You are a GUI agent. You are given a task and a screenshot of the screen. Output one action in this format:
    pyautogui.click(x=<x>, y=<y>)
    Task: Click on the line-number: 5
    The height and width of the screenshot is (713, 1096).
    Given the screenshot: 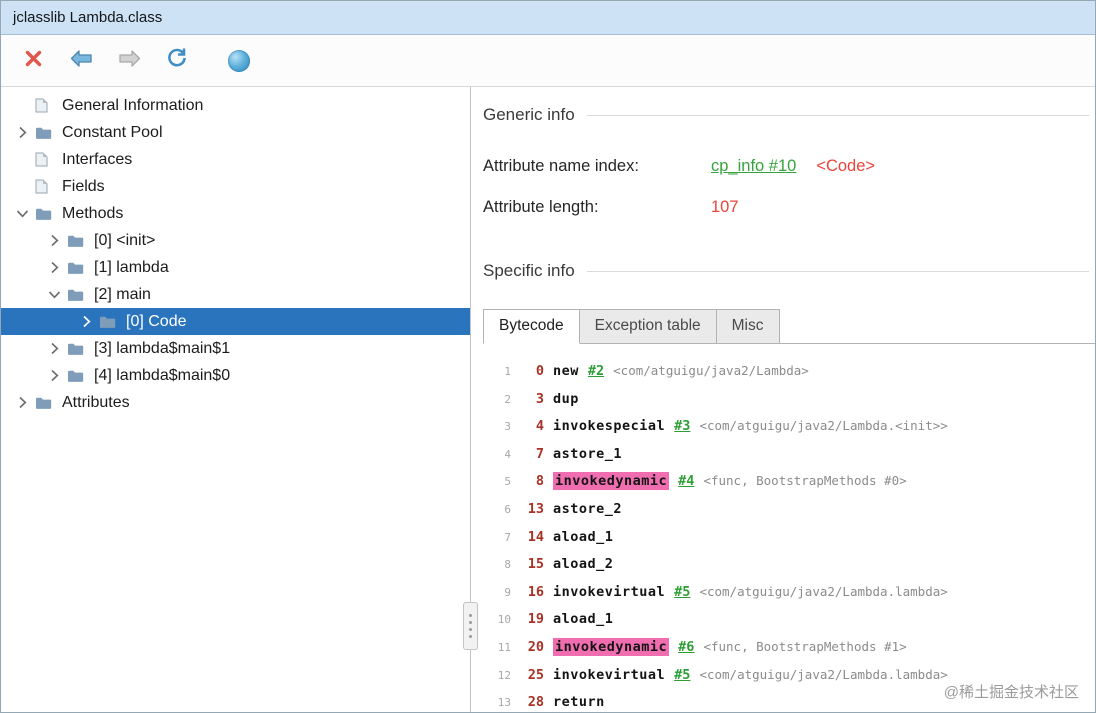 What is the action you would take?
    pyautogui.click(x=507, y=482)
    